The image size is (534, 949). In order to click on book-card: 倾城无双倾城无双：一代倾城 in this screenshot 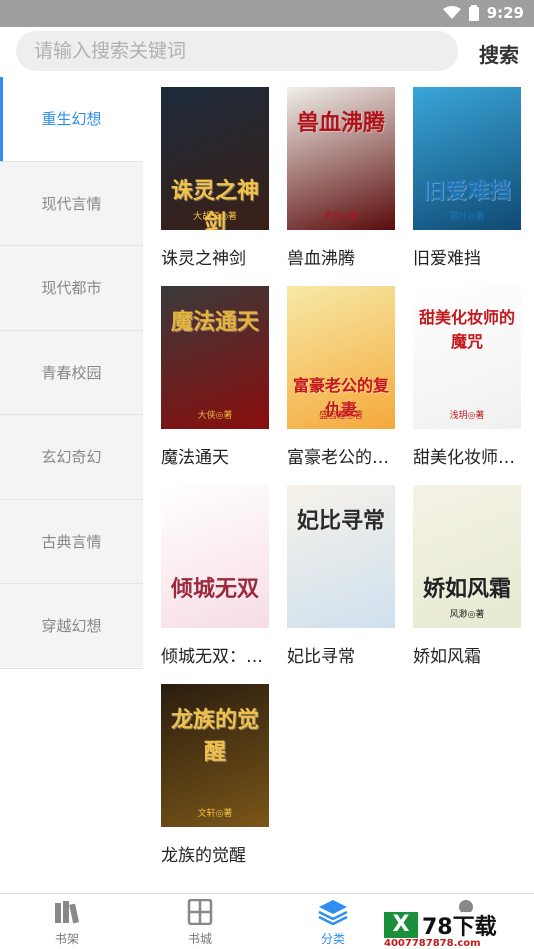, I will do `click(220, 576)`.